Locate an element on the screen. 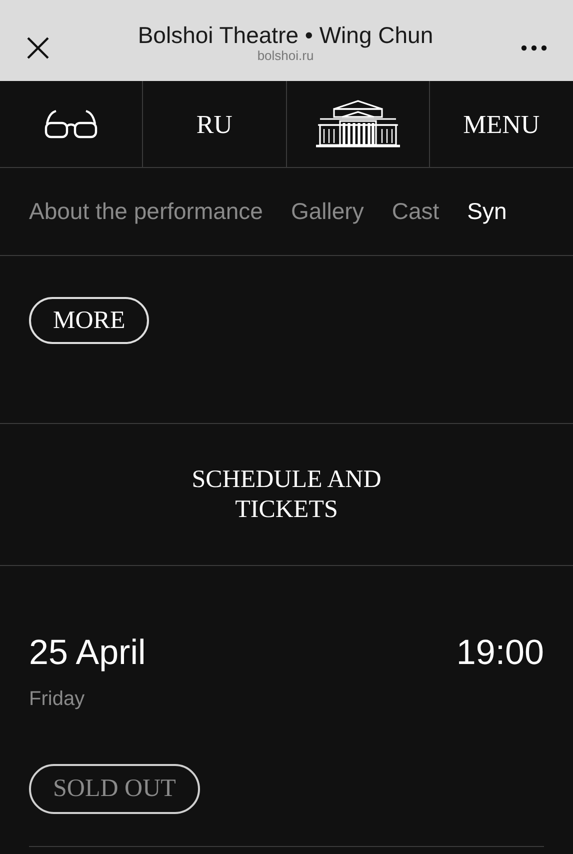  glasses-icon is located at coordinates (71, 124).